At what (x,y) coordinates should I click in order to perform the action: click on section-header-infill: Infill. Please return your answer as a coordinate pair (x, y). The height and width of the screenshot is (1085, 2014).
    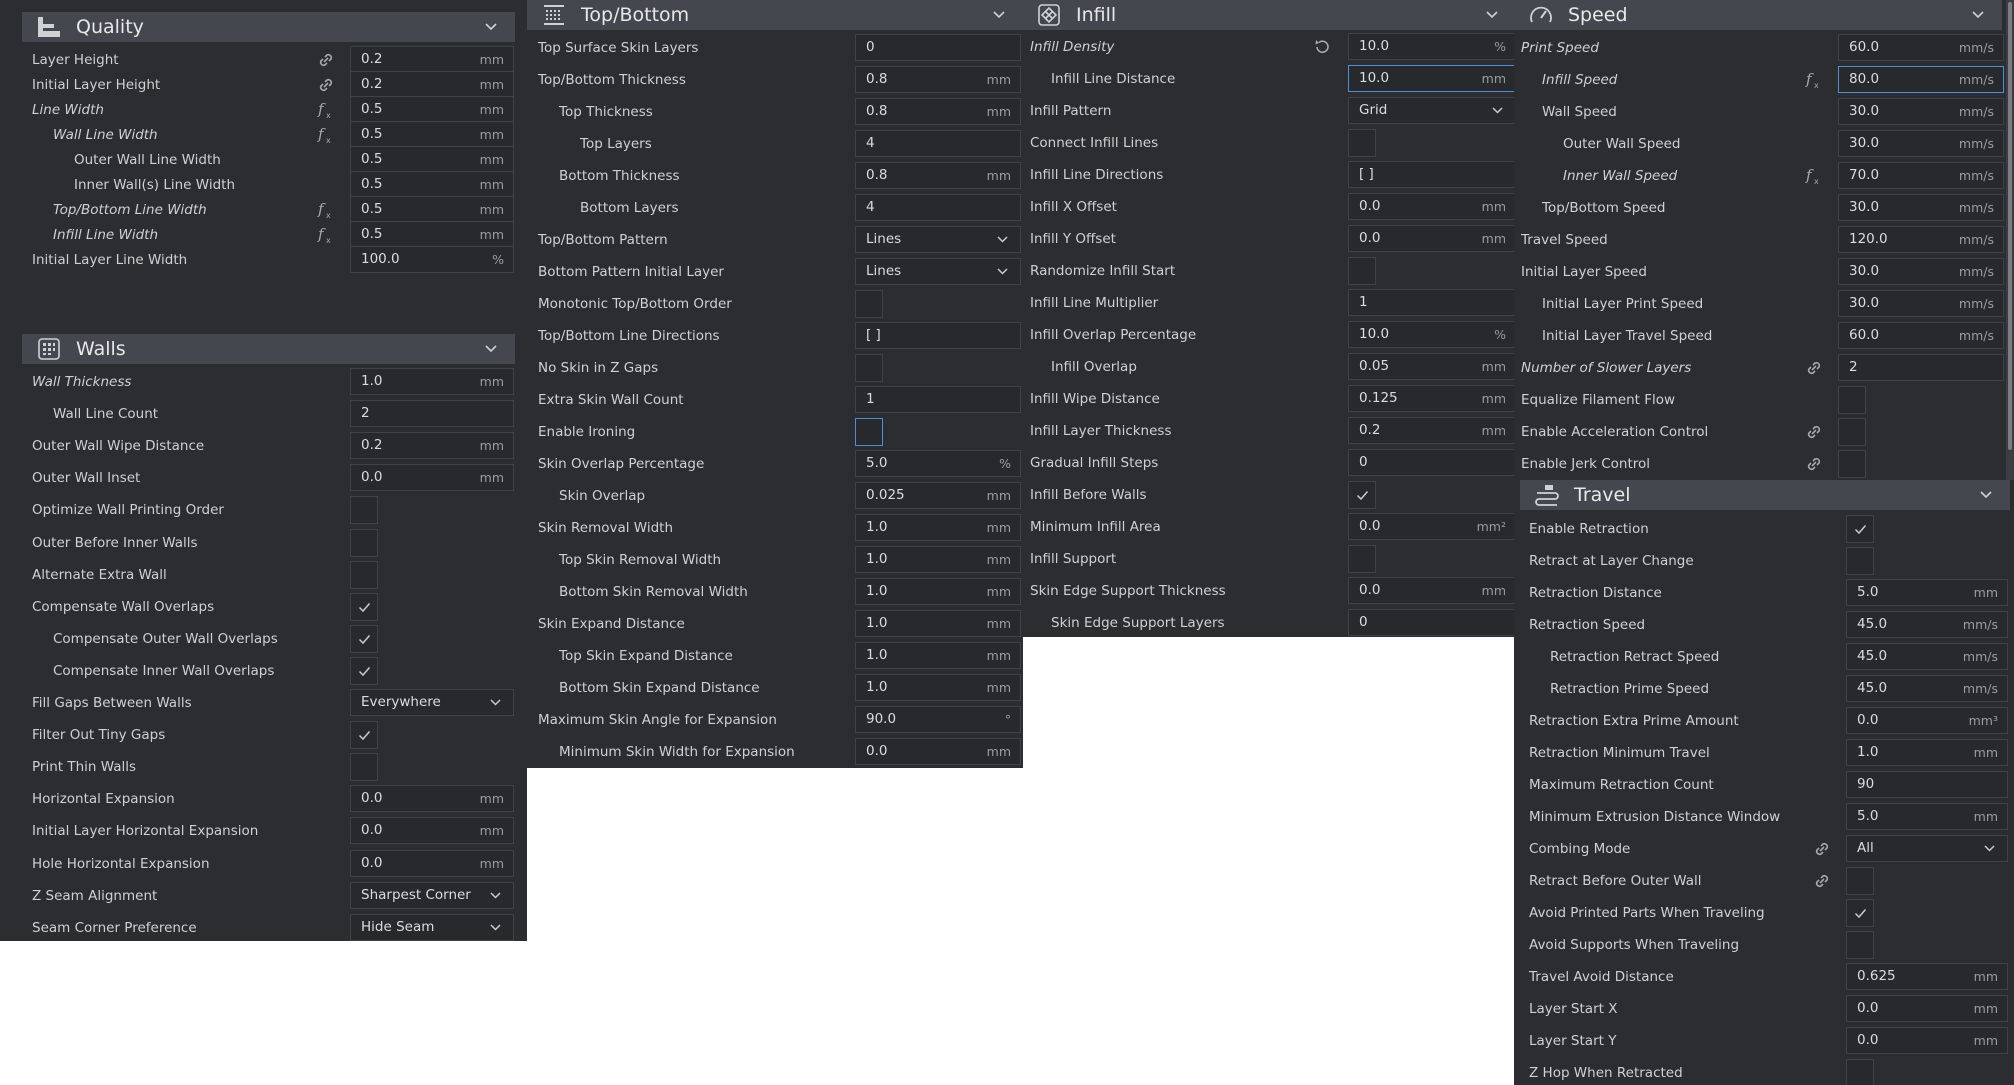
    Looking at the image, I should click on (1269, 15).